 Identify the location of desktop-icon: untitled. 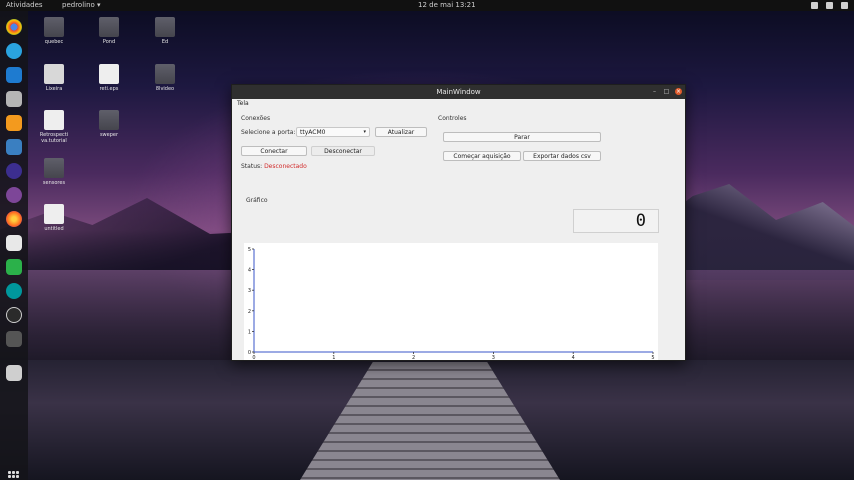
(54, 218).